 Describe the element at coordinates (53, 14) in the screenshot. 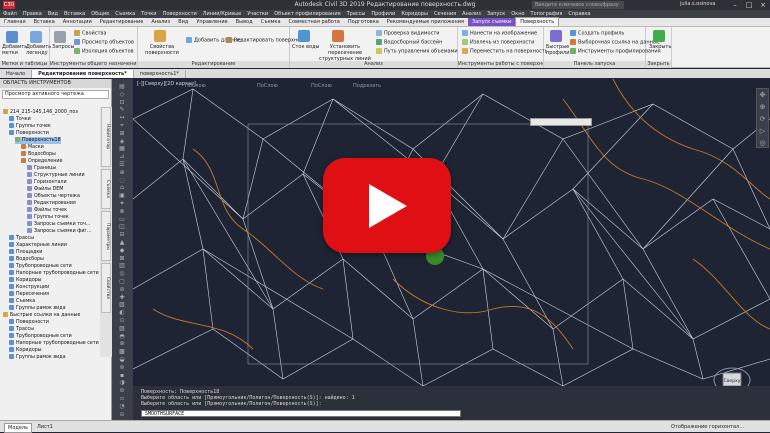

I see `menu-item: Вид` at that location.